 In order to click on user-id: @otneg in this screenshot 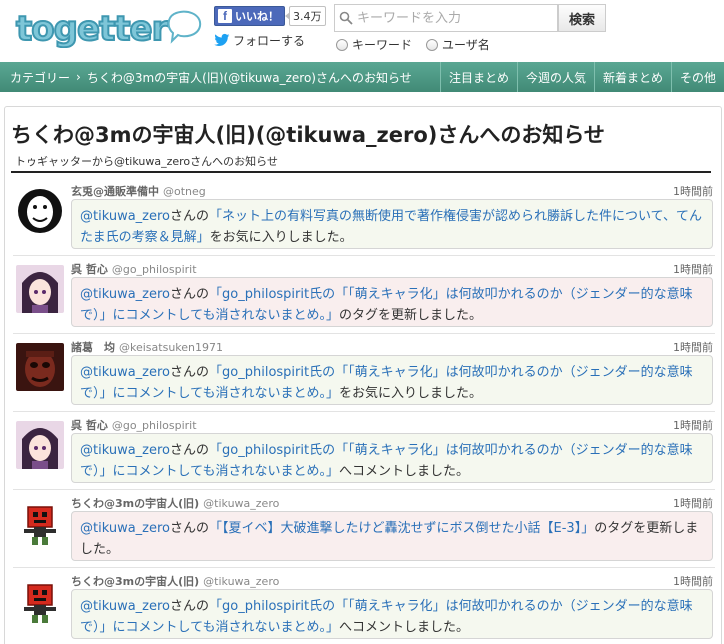, I will do `click(184, 191)`.